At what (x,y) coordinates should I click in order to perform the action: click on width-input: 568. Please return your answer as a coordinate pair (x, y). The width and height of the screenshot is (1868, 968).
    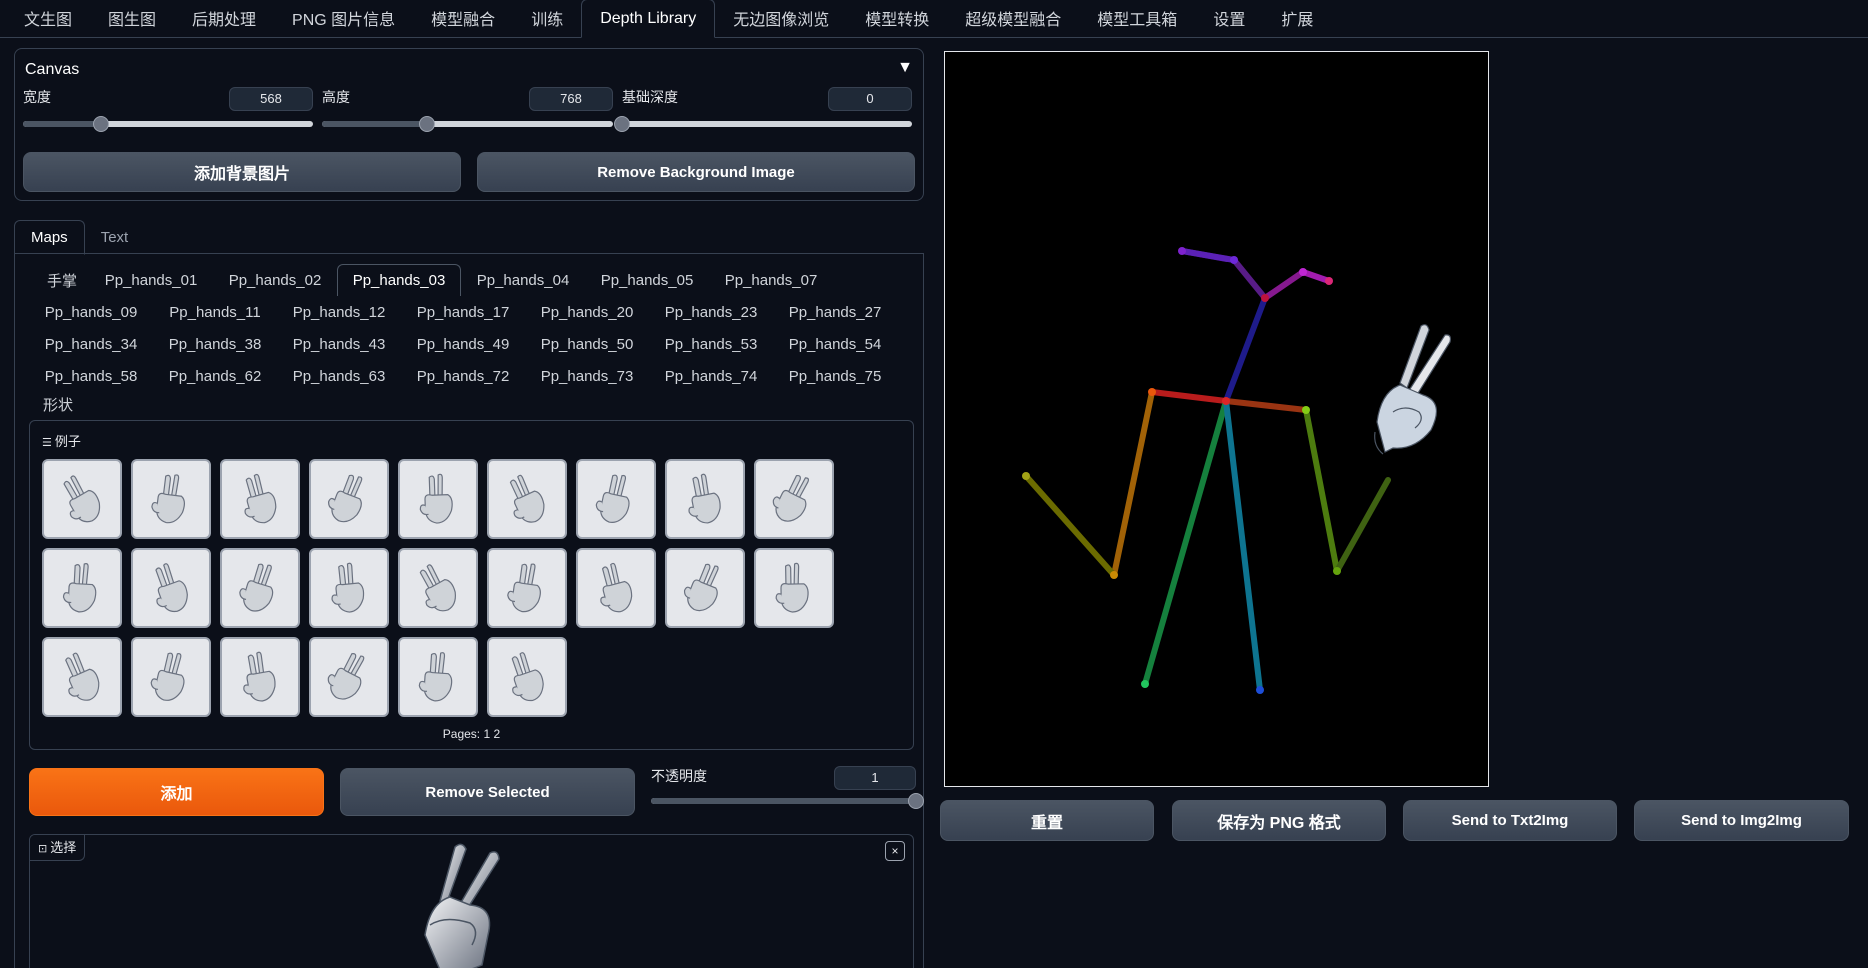
    Looking at the image, I should click on (271, 99).